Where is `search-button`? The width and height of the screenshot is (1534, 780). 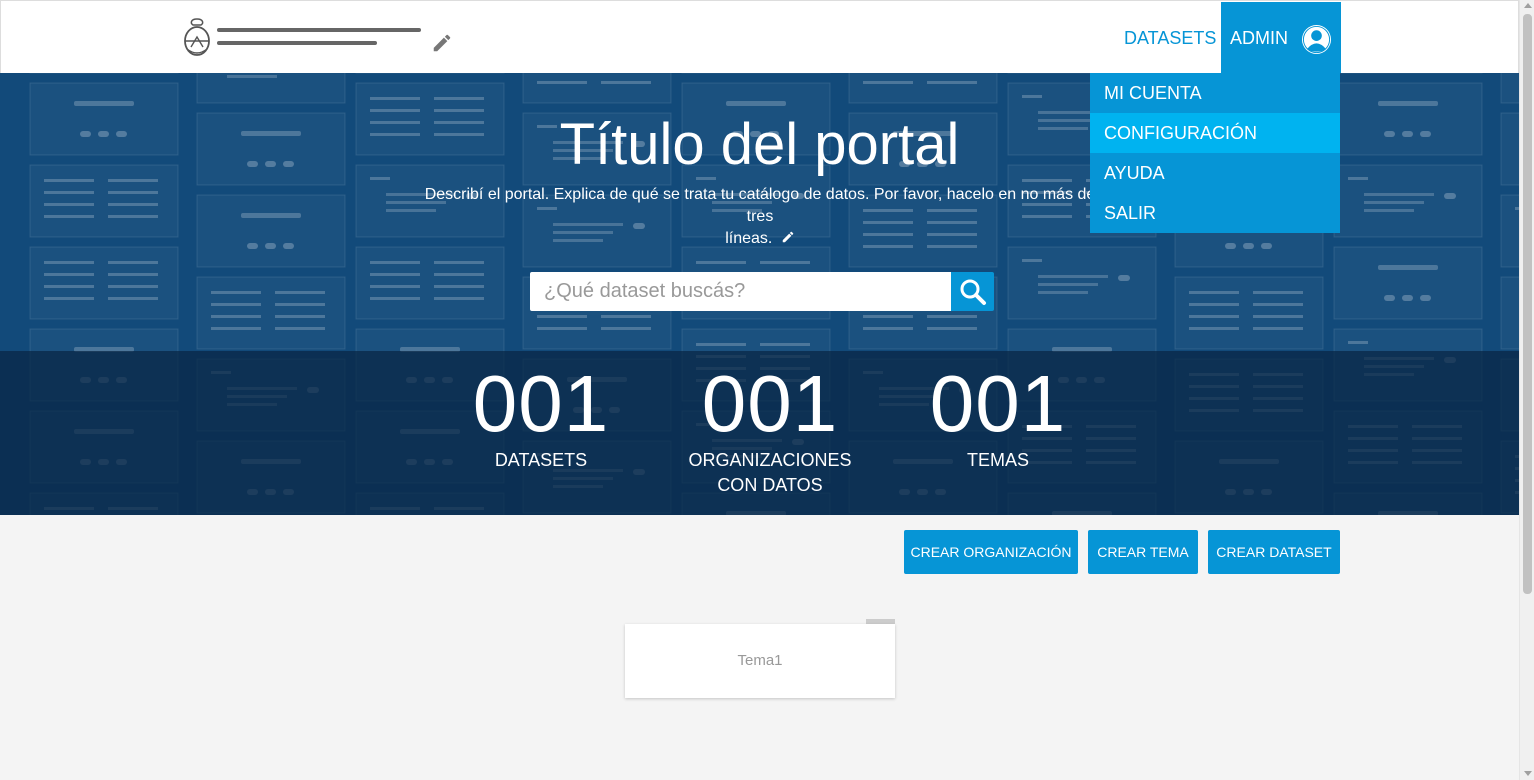
search-button is located at coordinates (972, 291).